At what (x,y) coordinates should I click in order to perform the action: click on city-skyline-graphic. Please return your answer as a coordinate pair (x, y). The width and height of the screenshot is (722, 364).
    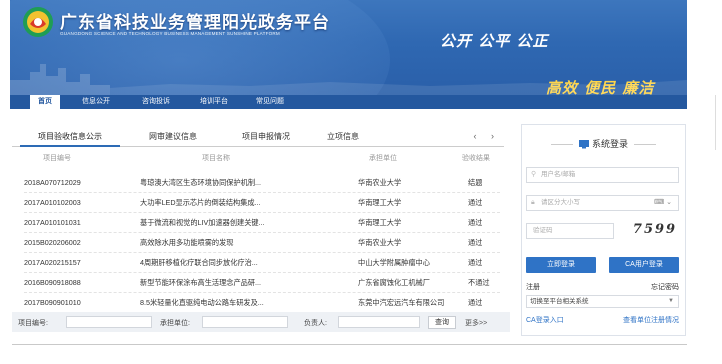
    Looking at the image, I should click on (348, 79).